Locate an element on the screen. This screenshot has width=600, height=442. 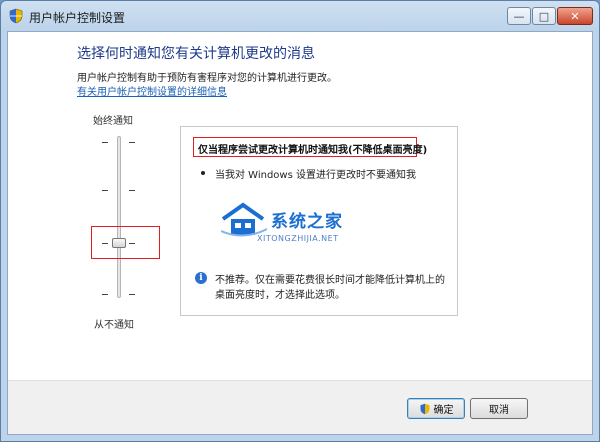
close-button: ✕ is located at coordinates (575, 16).